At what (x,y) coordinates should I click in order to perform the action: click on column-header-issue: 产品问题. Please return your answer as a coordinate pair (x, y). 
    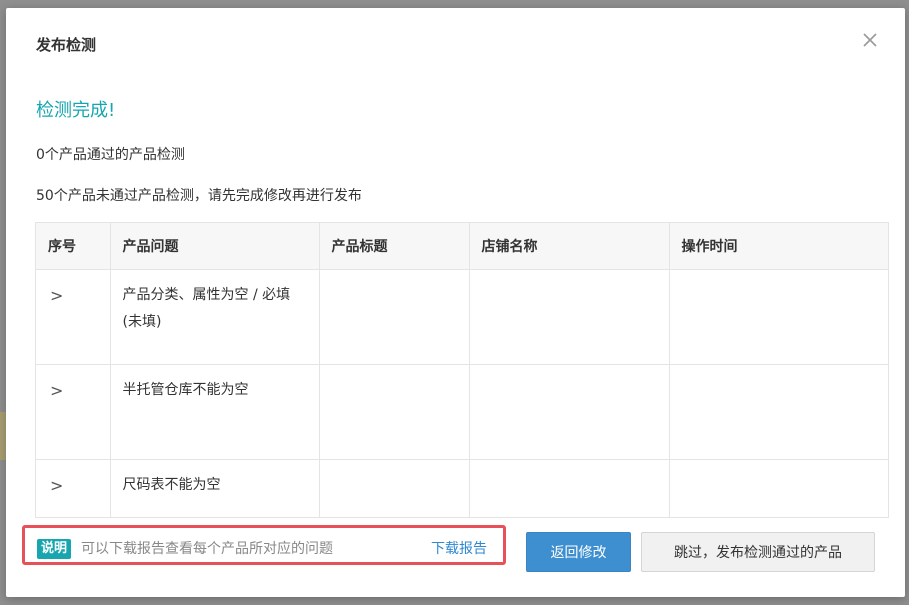
    Looking at the image, I should click on (215, 246).